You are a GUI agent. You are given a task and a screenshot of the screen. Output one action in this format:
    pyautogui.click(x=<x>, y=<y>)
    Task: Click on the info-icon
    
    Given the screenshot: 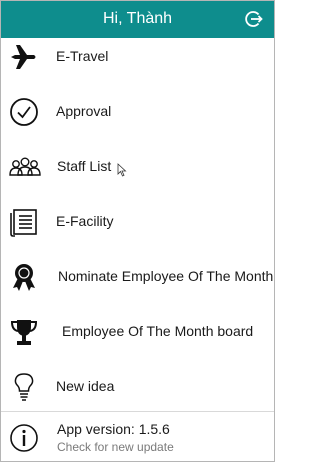 What is the action you would take?
    pyautogui.click(x=24, y=438)
    